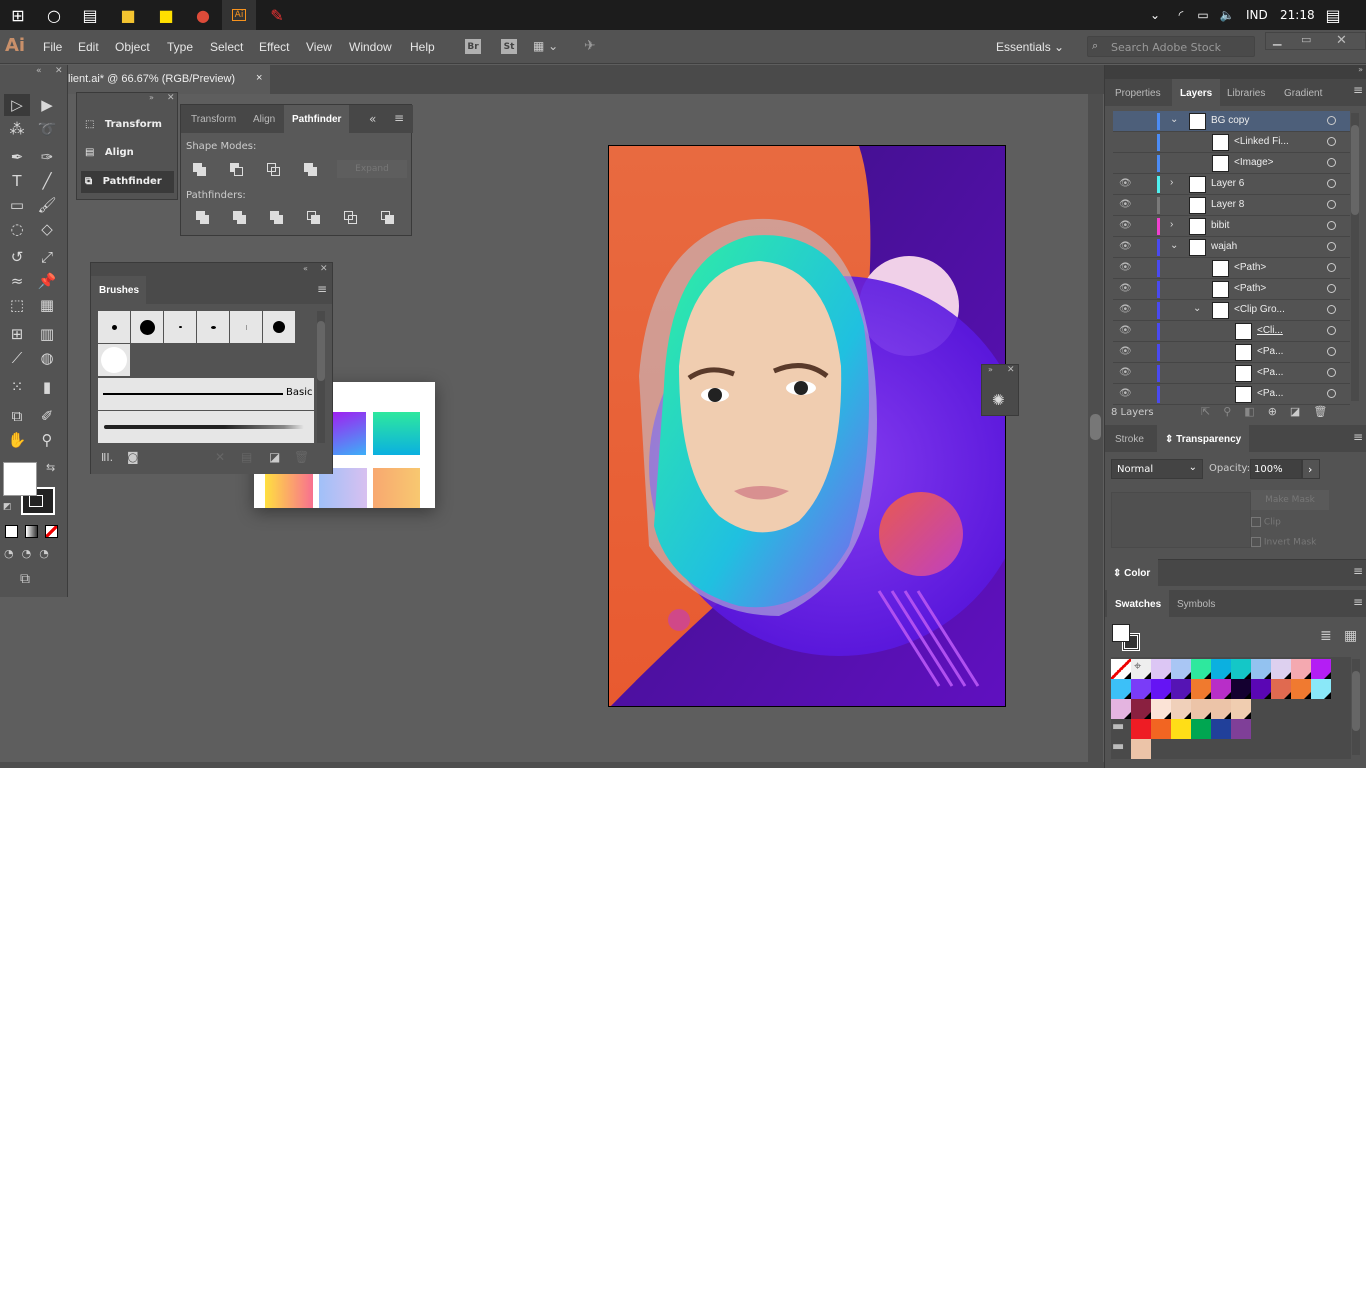 The image size is (1366, 1299). I want to click on dock-transform: ⬚ Transform, so click(123, 124).